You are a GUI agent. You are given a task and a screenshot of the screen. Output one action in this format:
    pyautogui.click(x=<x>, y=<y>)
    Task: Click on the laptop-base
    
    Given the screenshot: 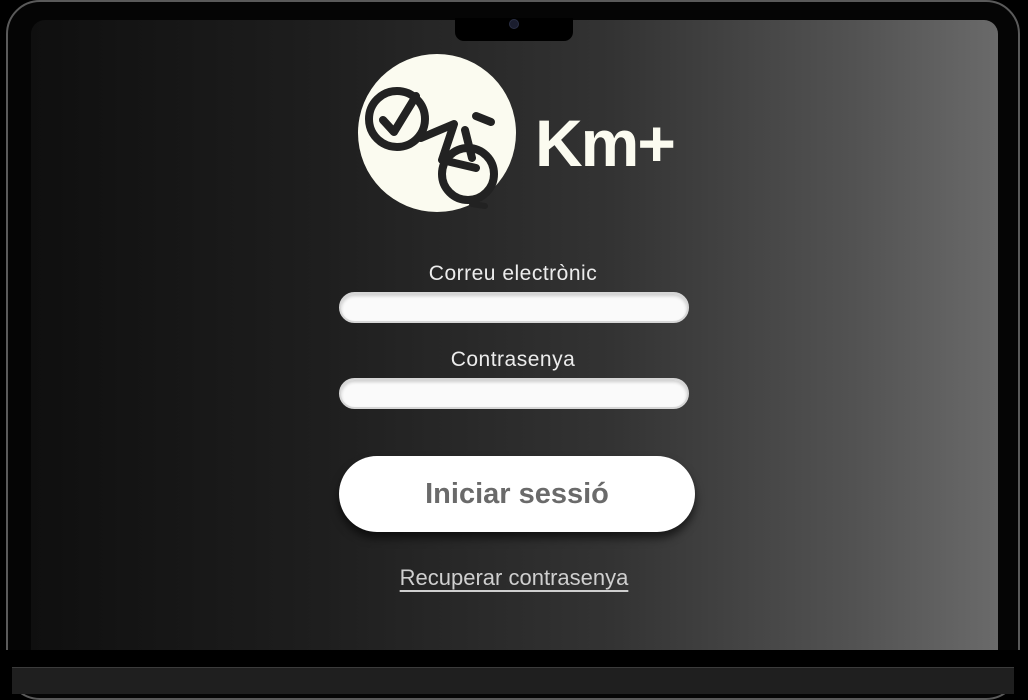 What is the action you would take?
    pyautogui.click(x=514, y=672)
    